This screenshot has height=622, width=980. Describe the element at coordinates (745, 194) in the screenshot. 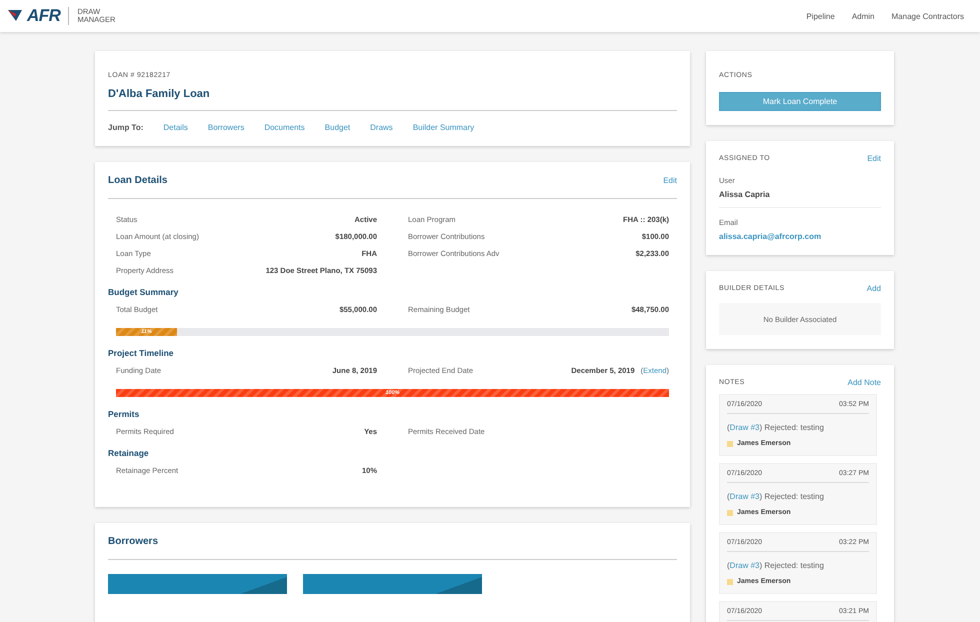

I see `user-name: Alissa Capria` at that location.